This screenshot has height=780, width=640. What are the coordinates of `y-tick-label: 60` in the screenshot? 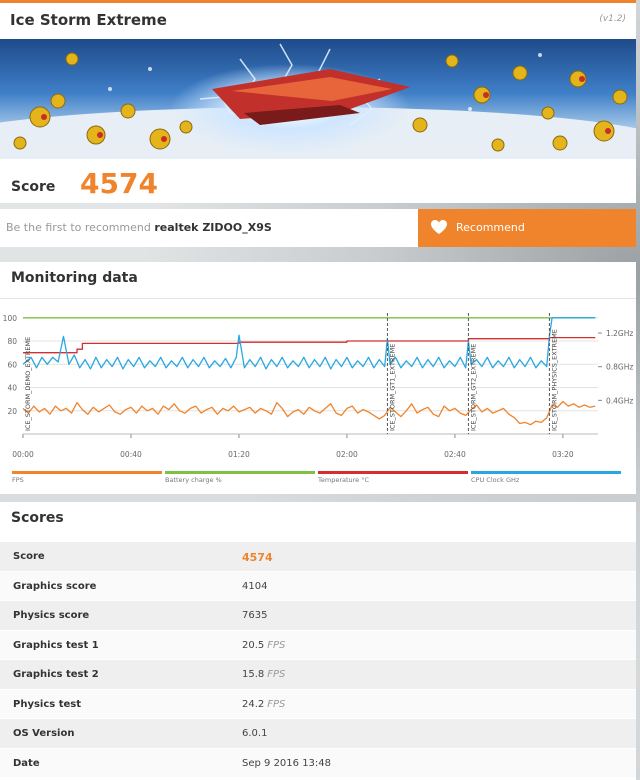 It's located at (12, 364).